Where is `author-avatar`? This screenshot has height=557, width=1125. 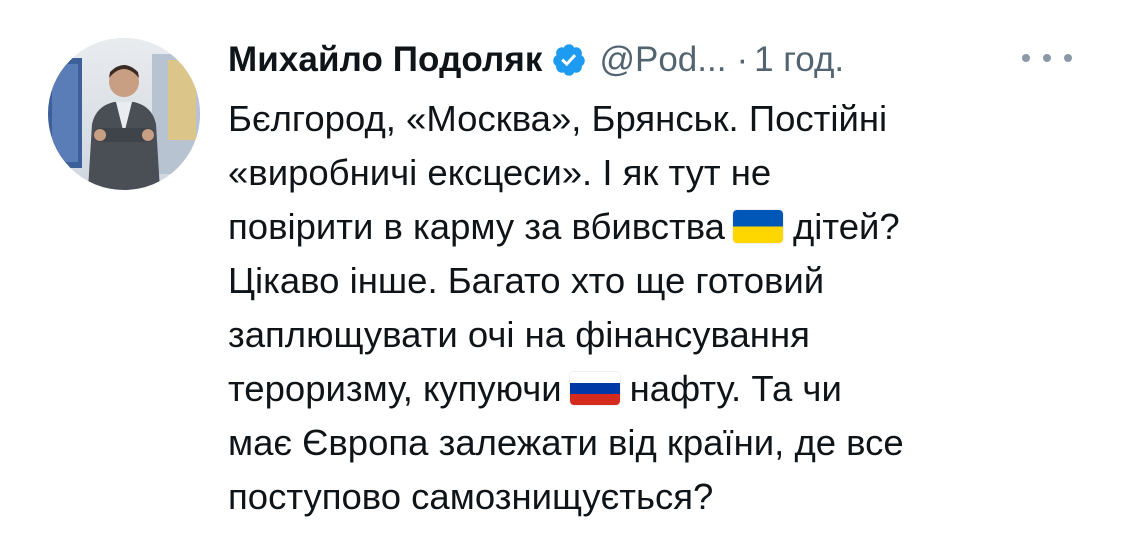
author-avatar is located at coordinates (124, 114).